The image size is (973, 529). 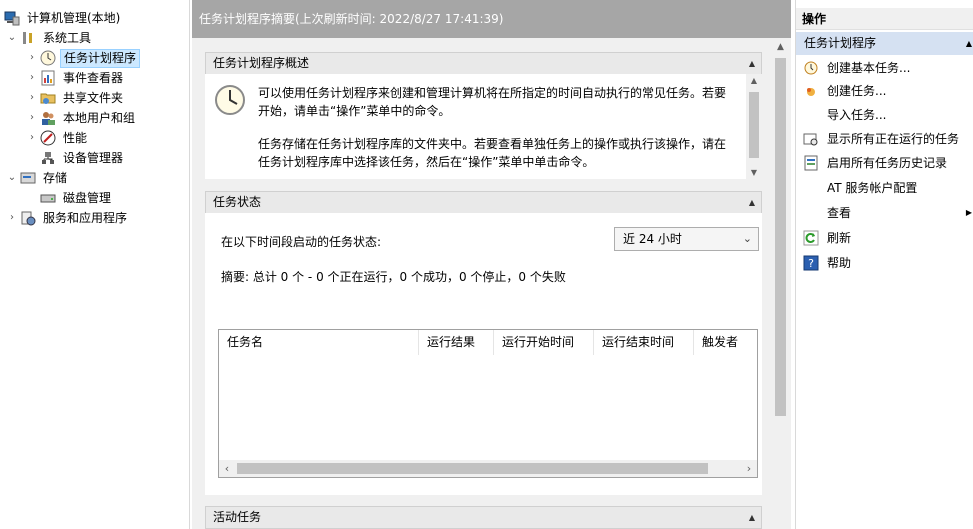 What do you see at coordinates (893, 139) in the screenshot?
I see `action-label: 显示所有正在运行的任务` at bounding box center [893, 139].